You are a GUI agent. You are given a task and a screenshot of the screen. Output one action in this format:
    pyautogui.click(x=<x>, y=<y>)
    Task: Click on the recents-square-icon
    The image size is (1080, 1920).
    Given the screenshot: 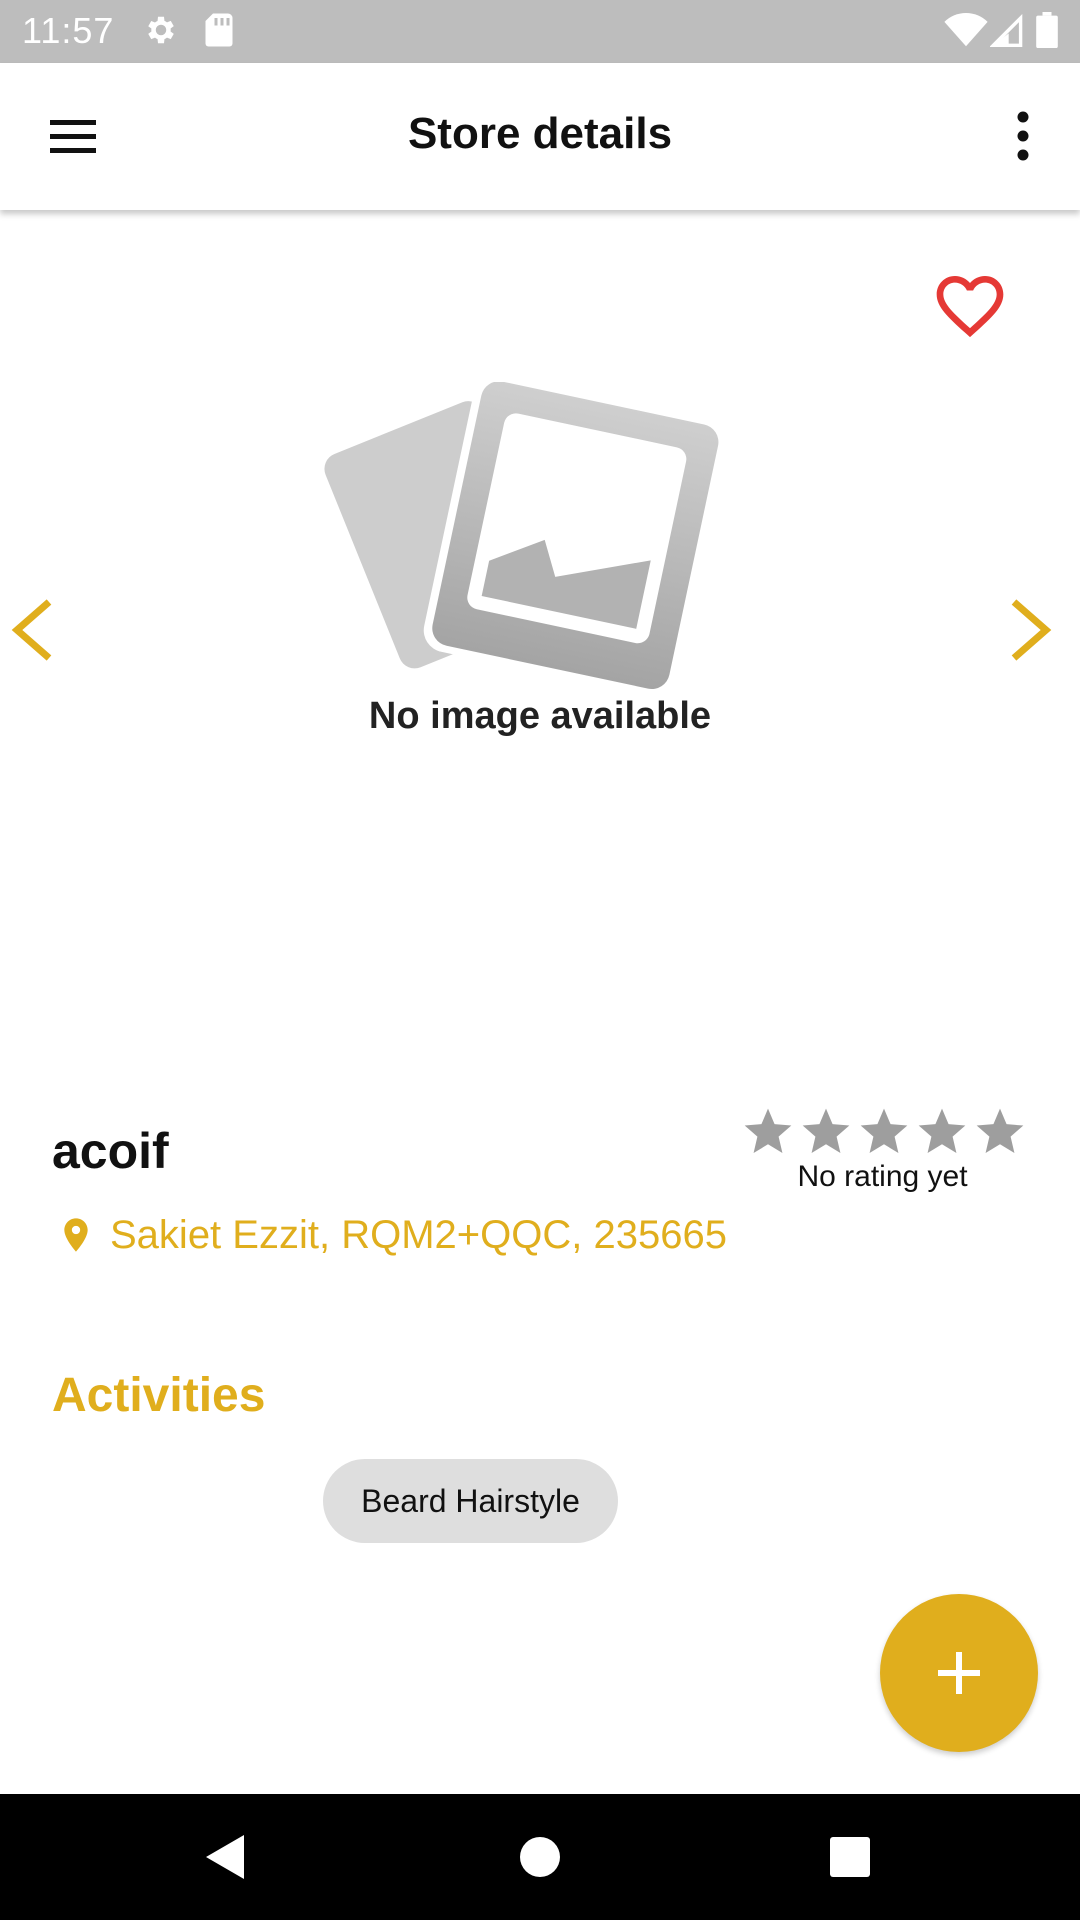 What is the action you would take?
    pyautogui.click(x=850, y=1857)
    